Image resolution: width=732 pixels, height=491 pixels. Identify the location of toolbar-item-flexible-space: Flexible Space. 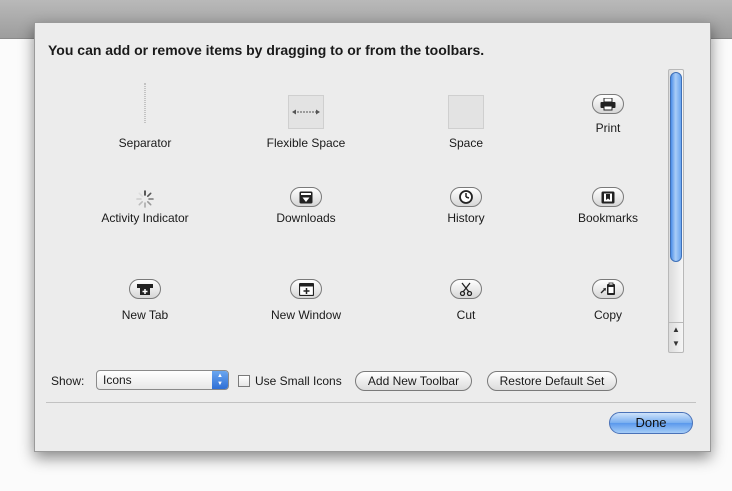
(306, 118).